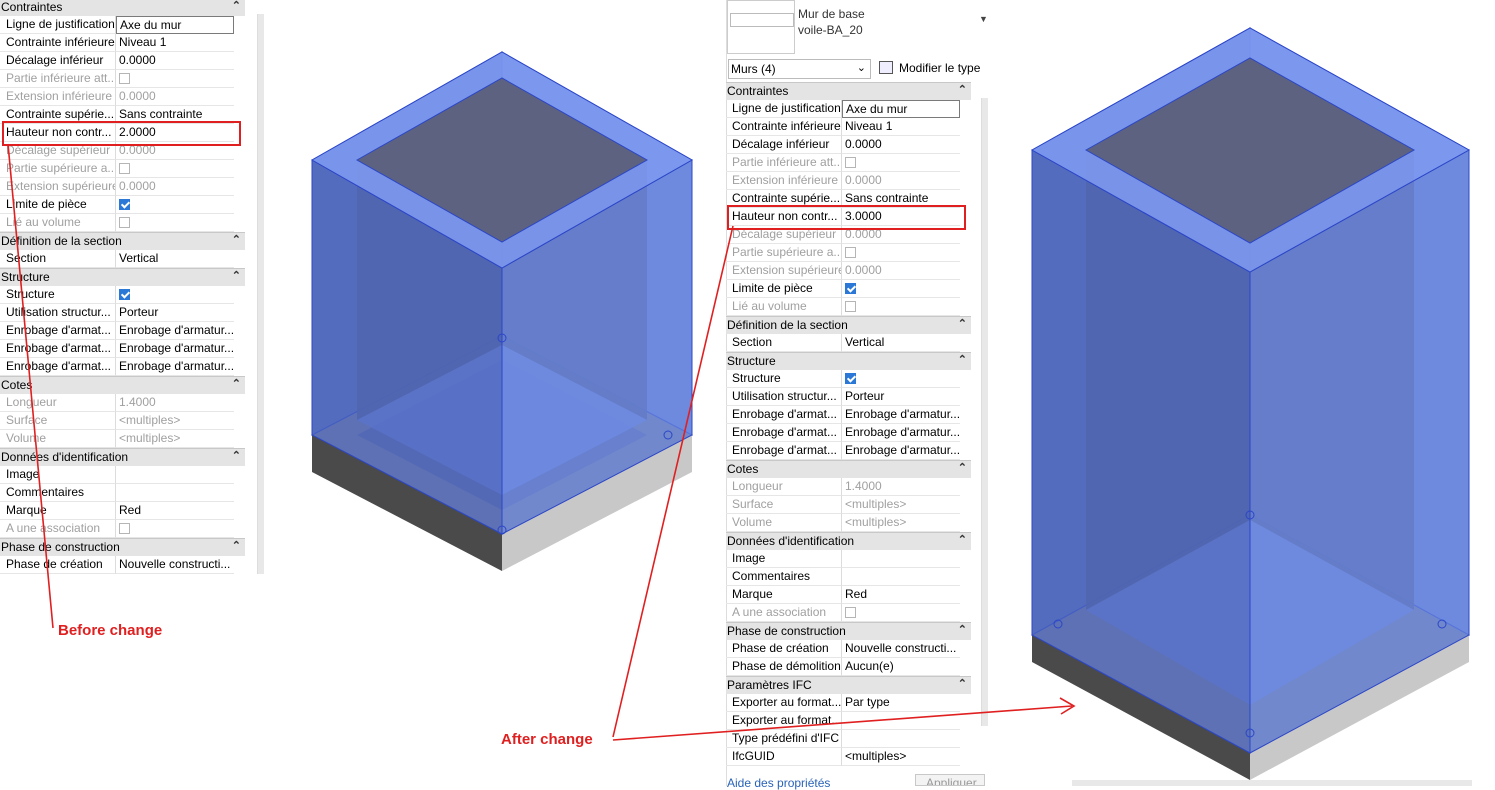  Describe the element at coordinates (30, 386) in the screenshot. I see `before-arrow` at that location.